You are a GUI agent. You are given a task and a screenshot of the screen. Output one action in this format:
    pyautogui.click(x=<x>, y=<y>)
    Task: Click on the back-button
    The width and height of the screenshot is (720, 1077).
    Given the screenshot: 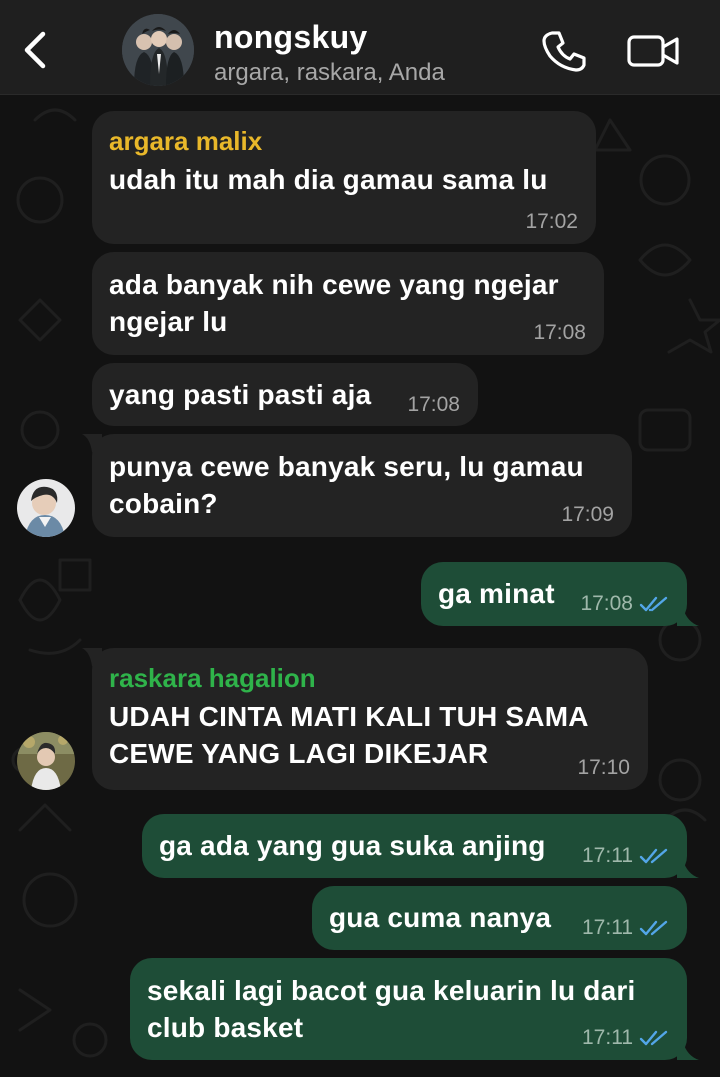 What is the action you would take?
    pyautogui.click(x=34, y=50)
    